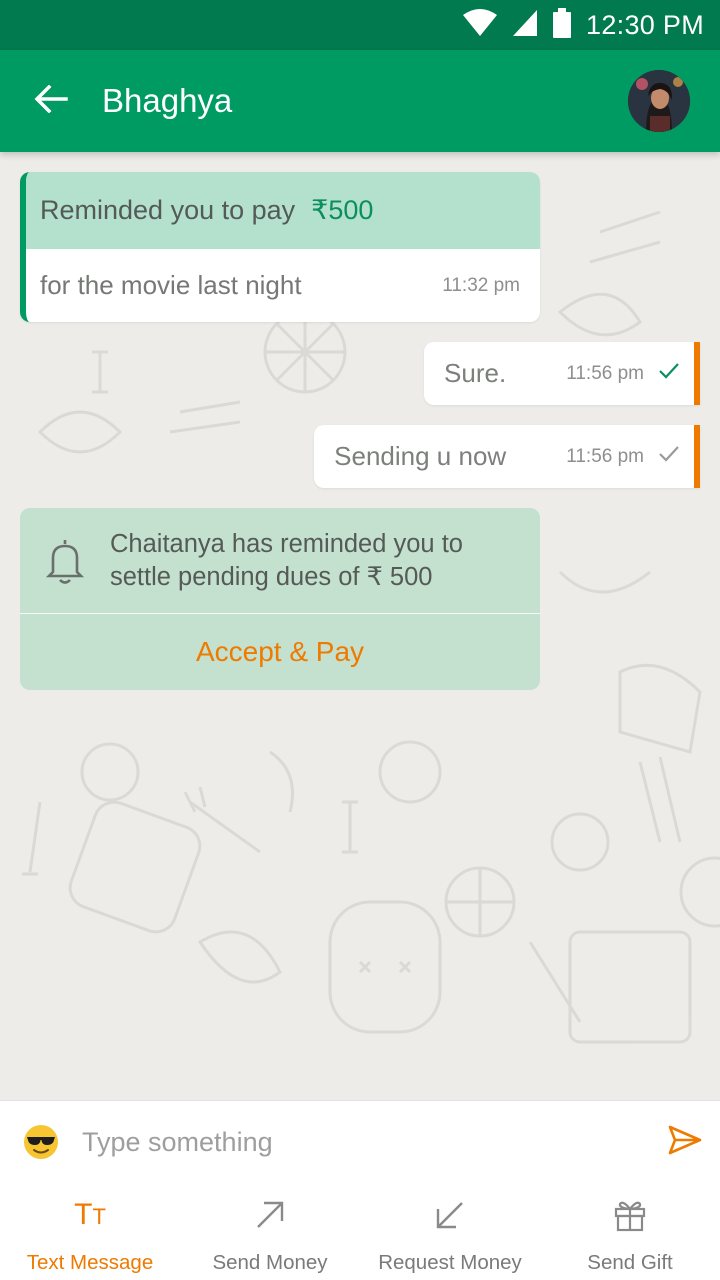 Image resolution: width=720 pixels, height=1280 pixels. I want to click on arrow-up-right-icon, so click(270, 1215).